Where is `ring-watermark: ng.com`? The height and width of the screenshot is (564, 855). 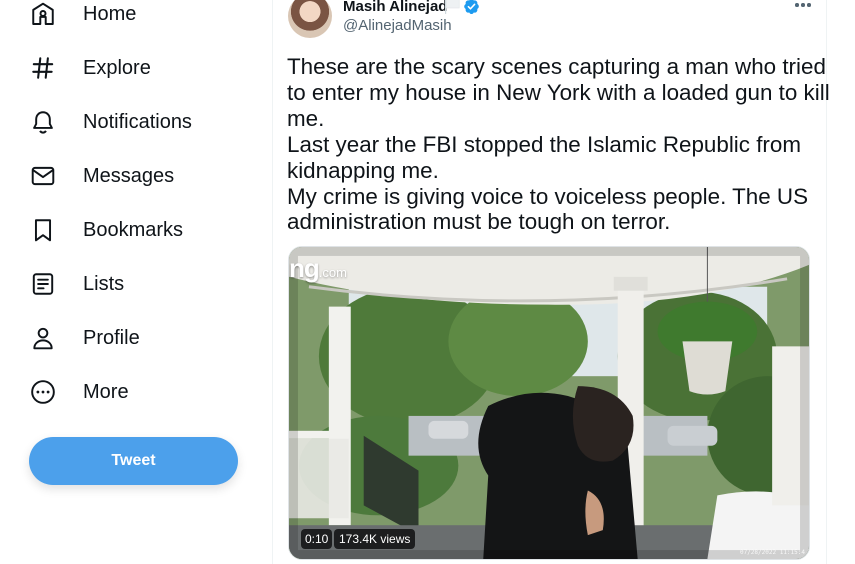 ring-watermark: ng.com is located at coordinates (318, 268).